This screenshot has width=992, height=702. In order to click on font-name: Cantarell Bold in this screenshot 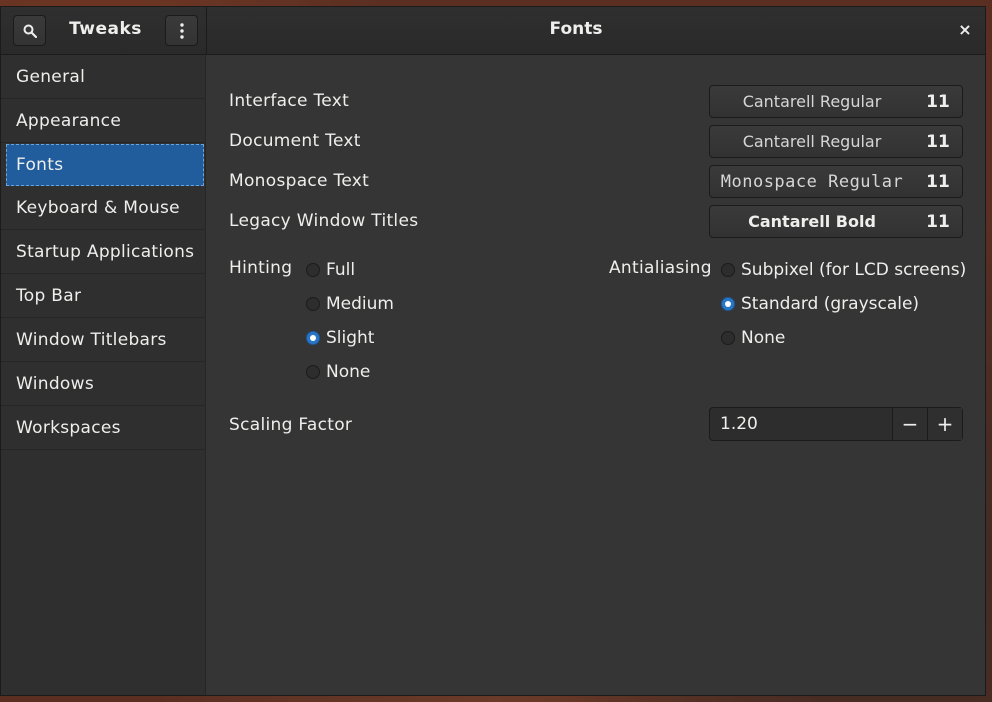, I will do `click(812, 221)`.